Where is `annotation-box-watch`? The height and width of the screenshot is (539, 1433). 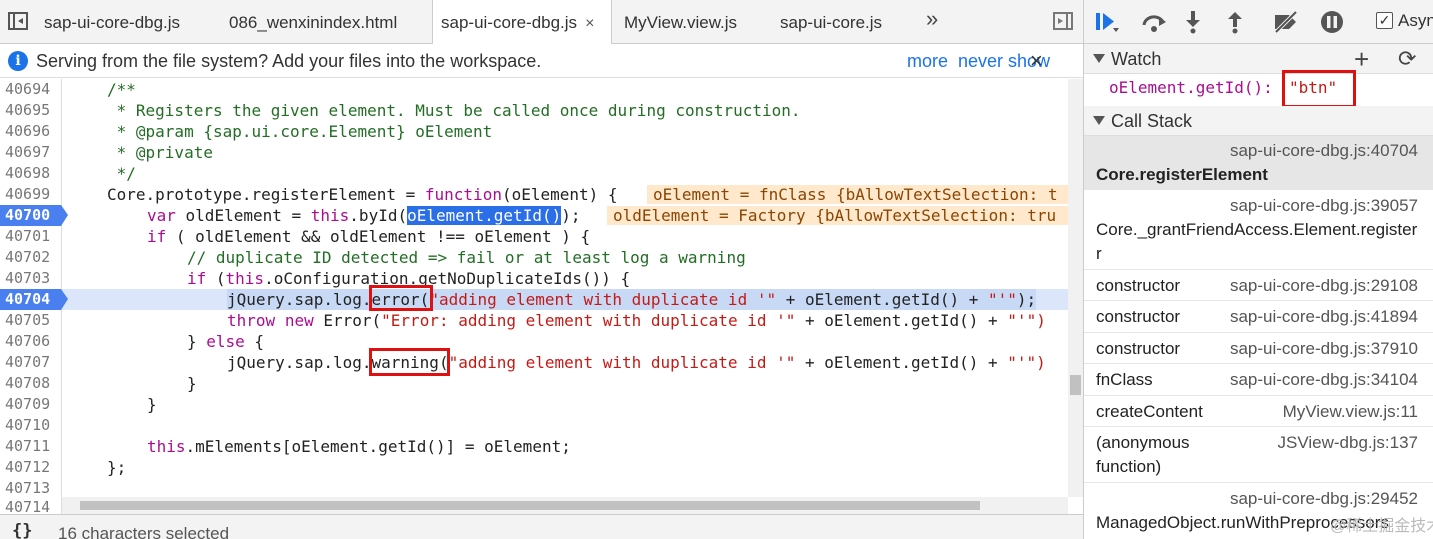 annotation-box-watch is located at coordinates (1319, 89).